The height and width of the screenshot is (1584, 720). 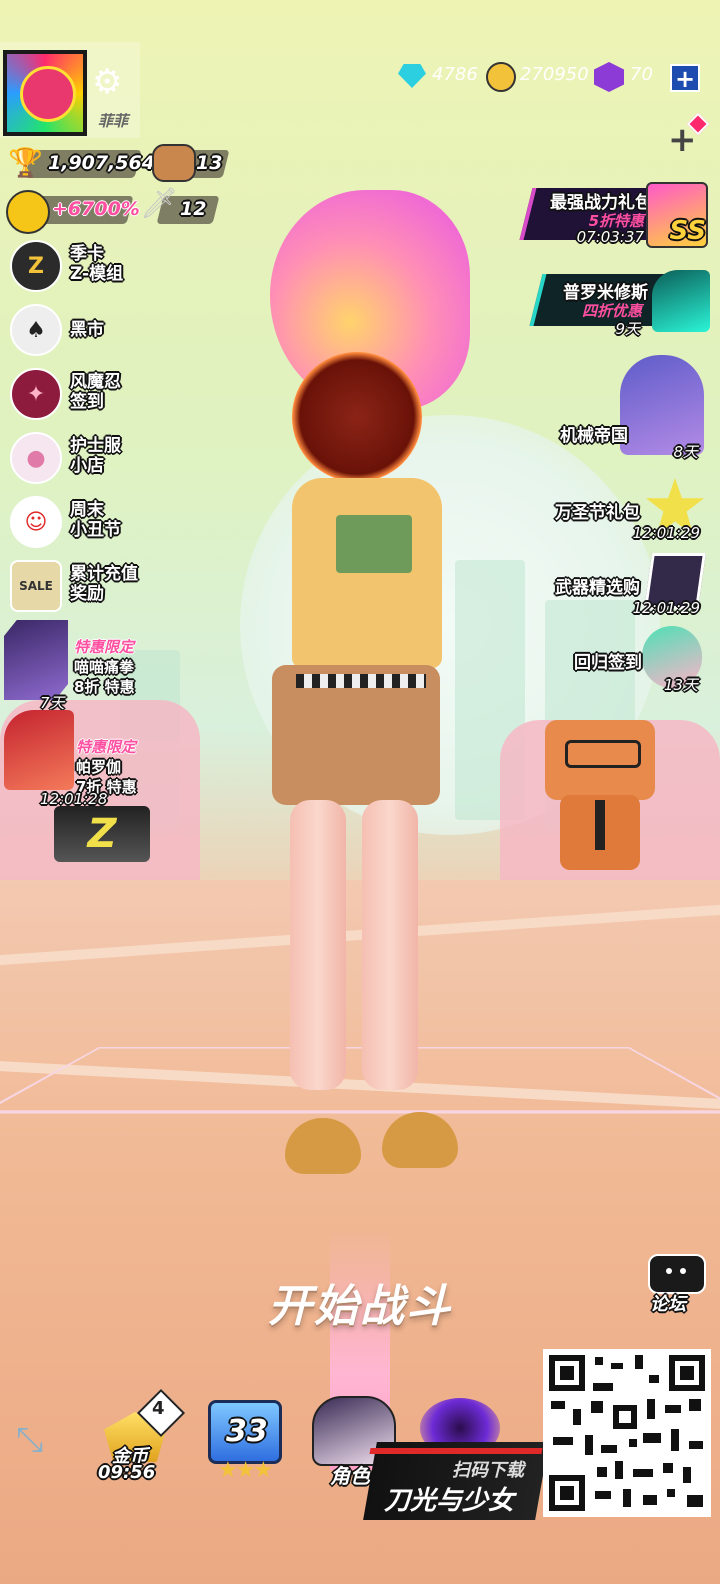 What do you see at coordinates (360, 1301) in the screenshot?
I see `start-battle-button: 开始战斗` at bounding box center [360, 1301].